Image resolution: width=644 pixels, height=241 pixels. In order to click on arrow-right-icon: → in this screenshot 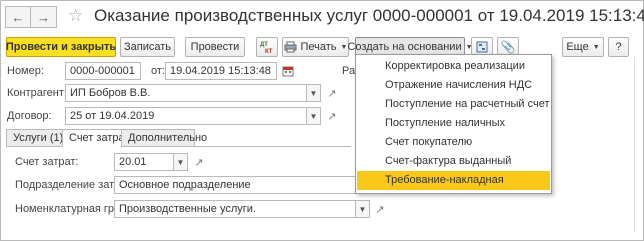, I will do `click(43, 17)`.